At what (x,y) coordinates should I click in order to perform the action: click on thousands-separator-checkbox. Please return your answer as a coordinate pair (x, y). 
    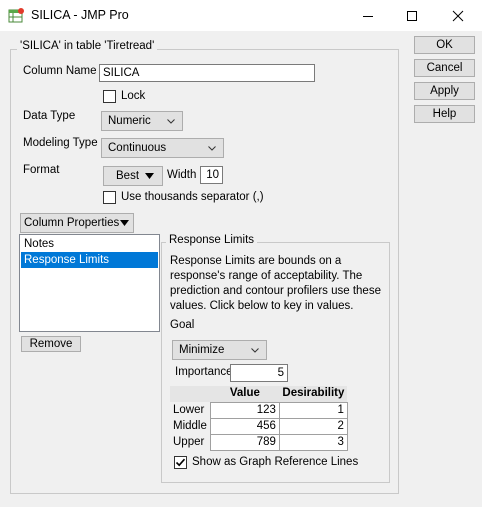
    Looking at the image, I should click on (109, 197).